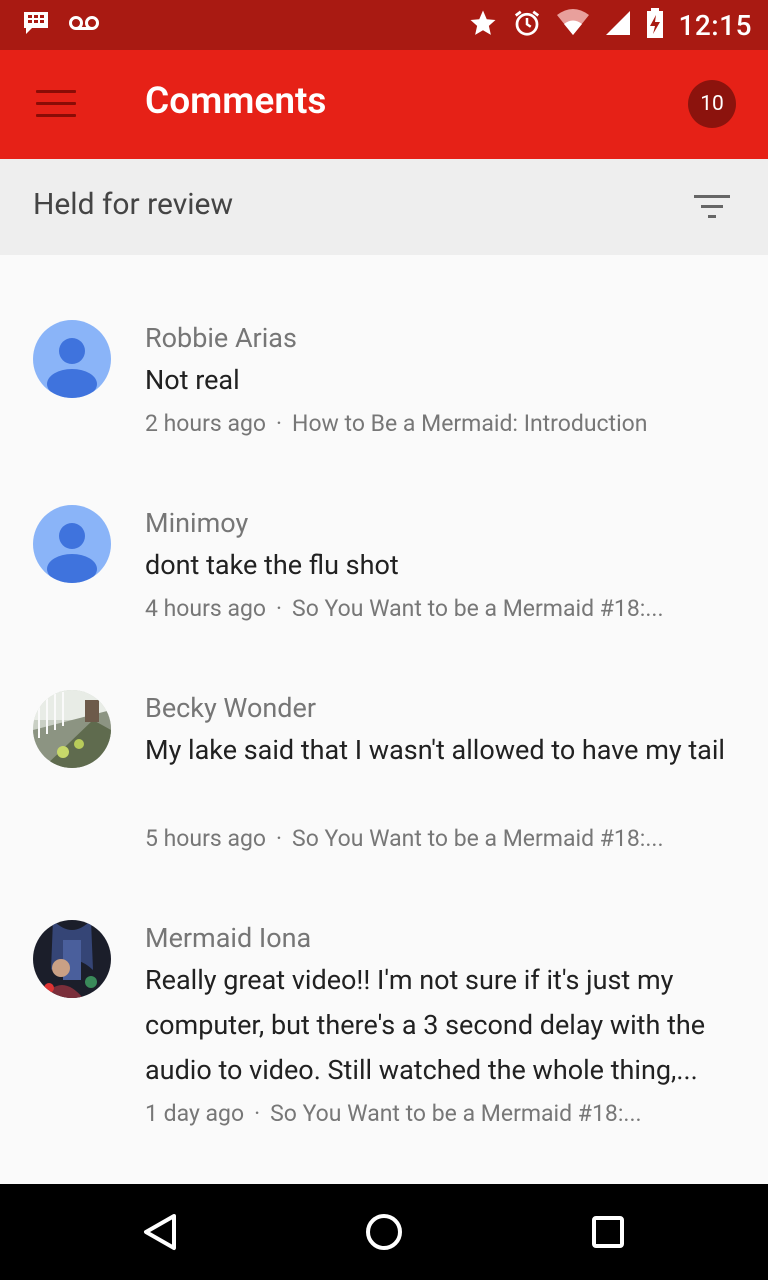 The width and height of the screenshot is (768, 1280). I want to click on hamburger-menu-icon, so click(56, 104).